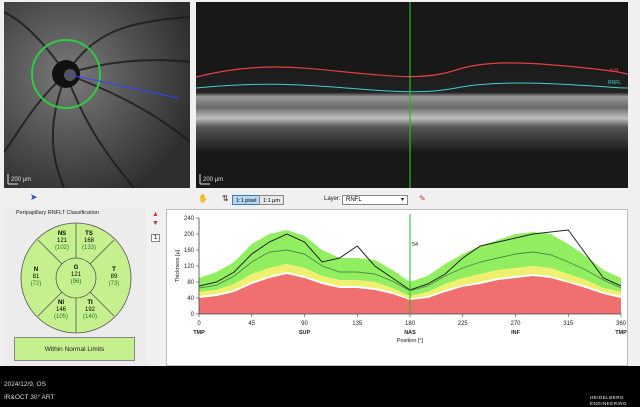 Image resolution: width=640 pixels, height=407 pixels. Describe the element at coordinates (332, 199) in the screenshot. I see `layer-label: Layer:` at that location.